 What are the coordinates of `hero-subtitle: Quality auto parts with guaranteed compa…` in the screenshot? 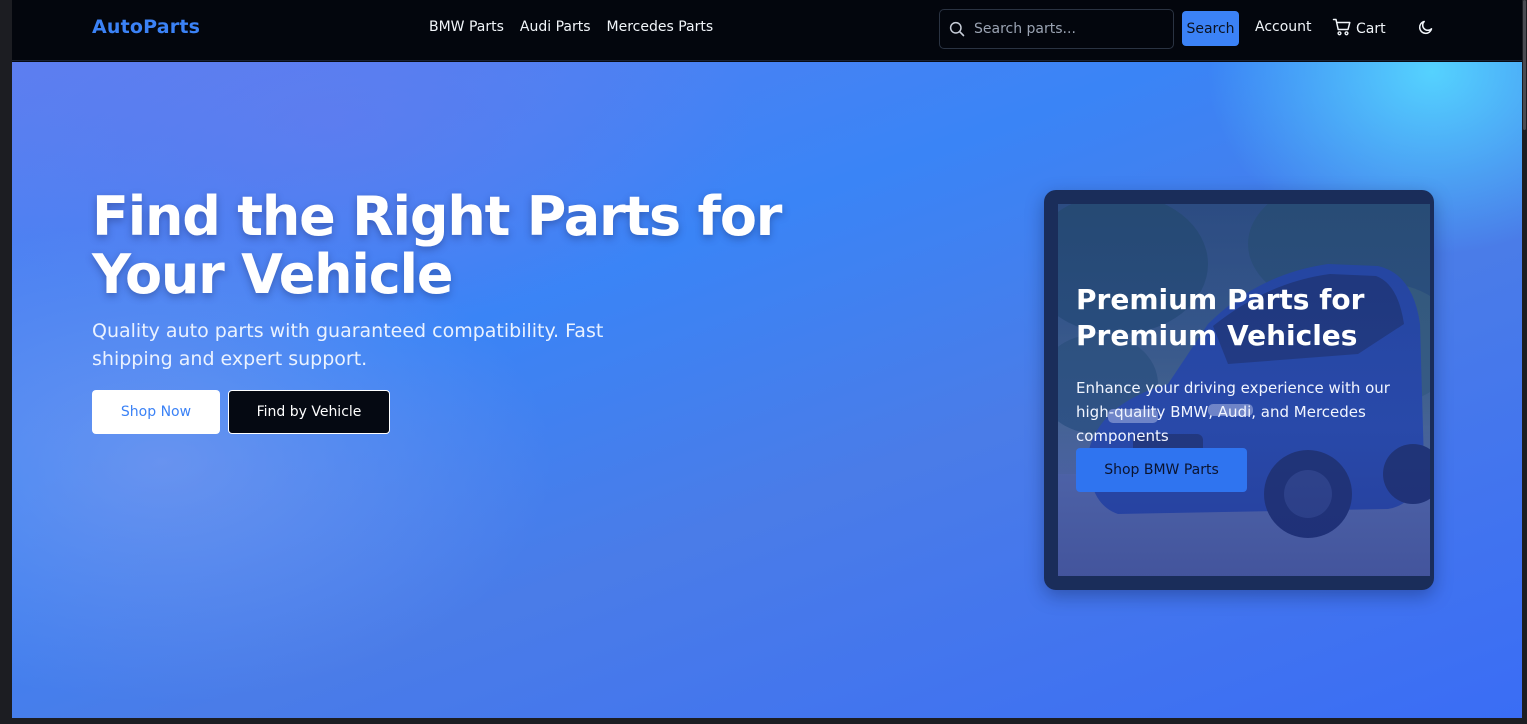 It's located at (348, 345).